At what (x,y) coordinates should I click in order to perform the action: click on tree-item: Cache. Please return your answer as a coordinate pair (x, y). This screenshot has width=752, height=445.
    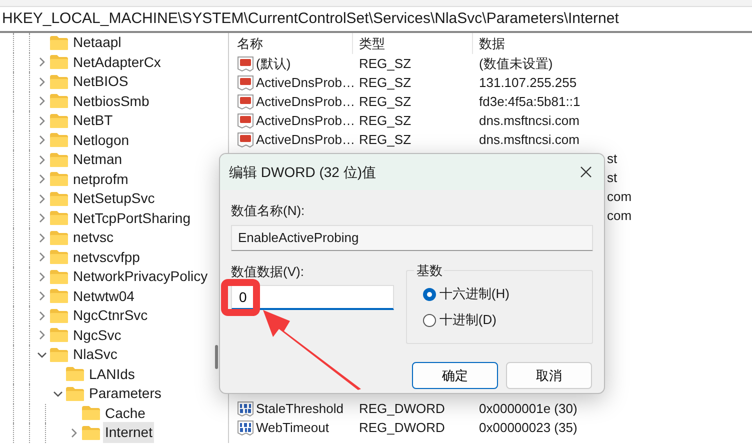
    Looking at the image, I should click on (125, 413).